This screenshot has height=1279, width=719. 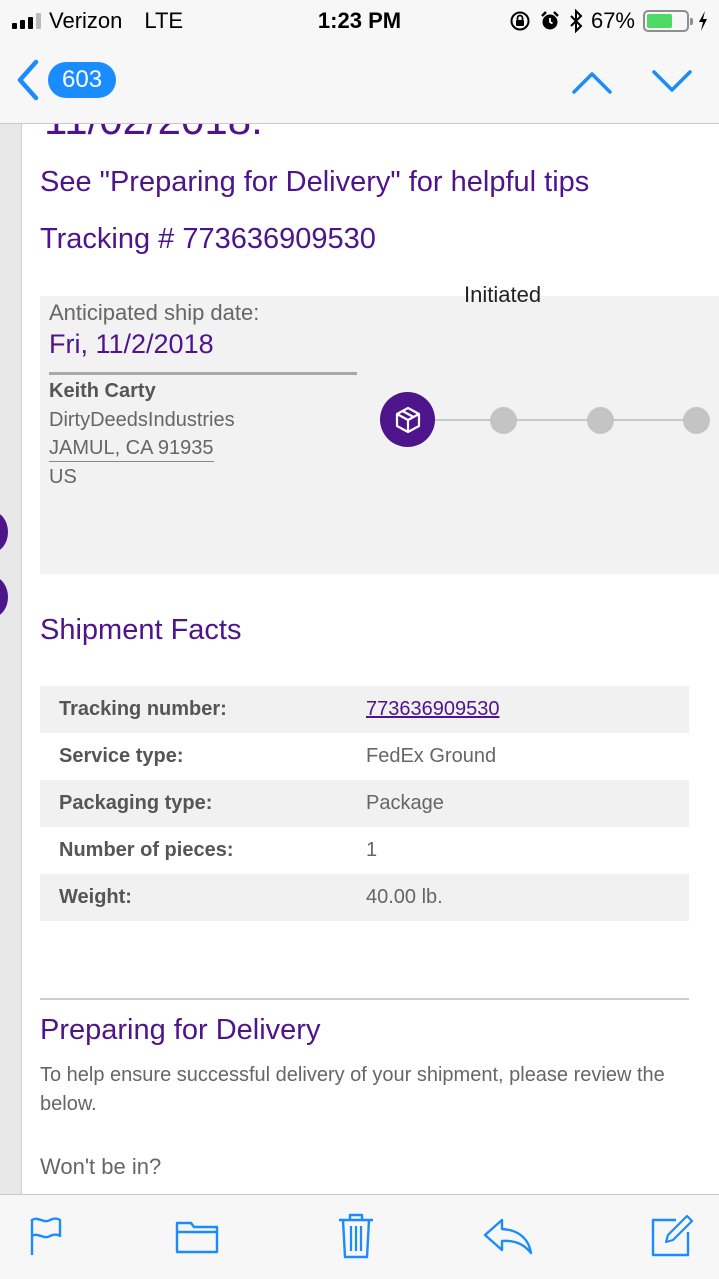 I want to click on alarm-icon, so click(x=550, y=20).